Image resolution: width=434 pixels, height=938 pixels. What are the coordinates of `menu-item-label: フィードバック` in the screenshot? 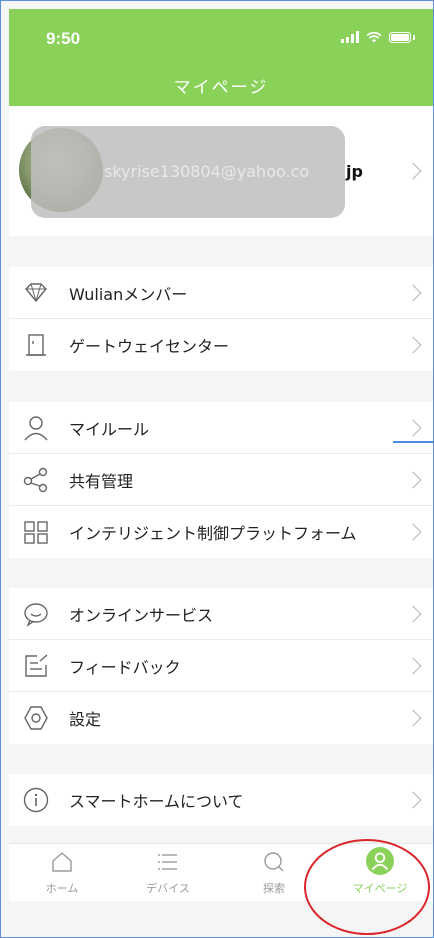 It's located at (125, 667).